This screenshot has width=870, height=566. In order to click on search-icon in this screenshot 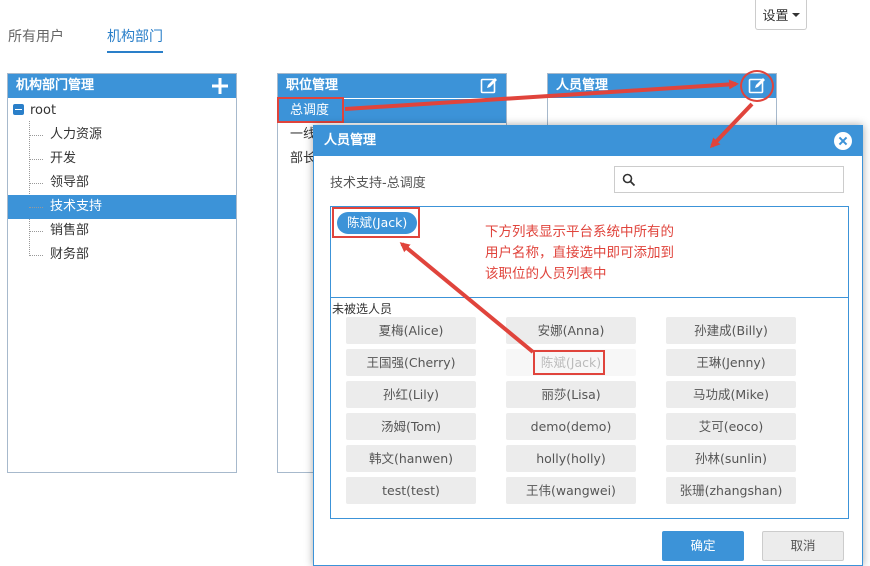, I will do `click(629, 180)`.